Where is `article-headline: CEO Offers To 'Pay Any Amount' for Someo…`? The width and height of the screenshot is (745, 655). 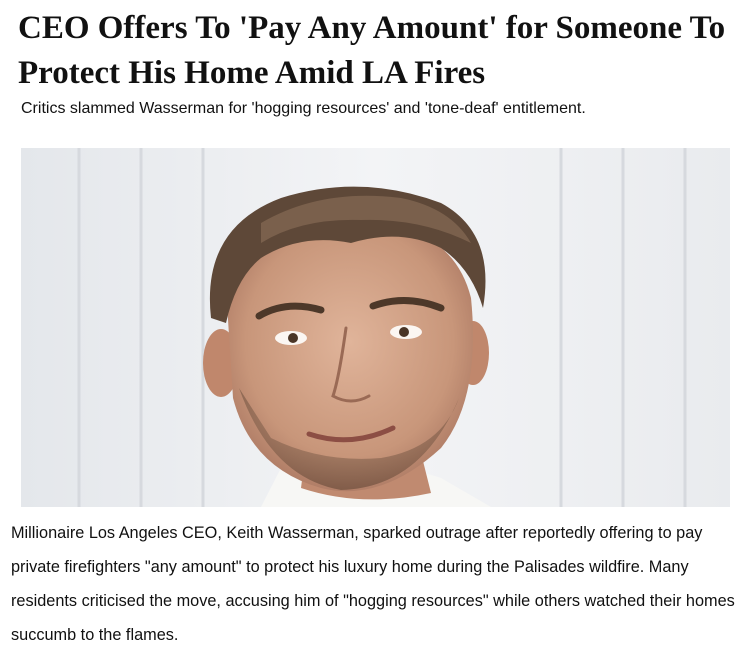 article-headline: CEO Offers To 'Pay Any Amount' for Someo… is located at coordinates (372, 50).